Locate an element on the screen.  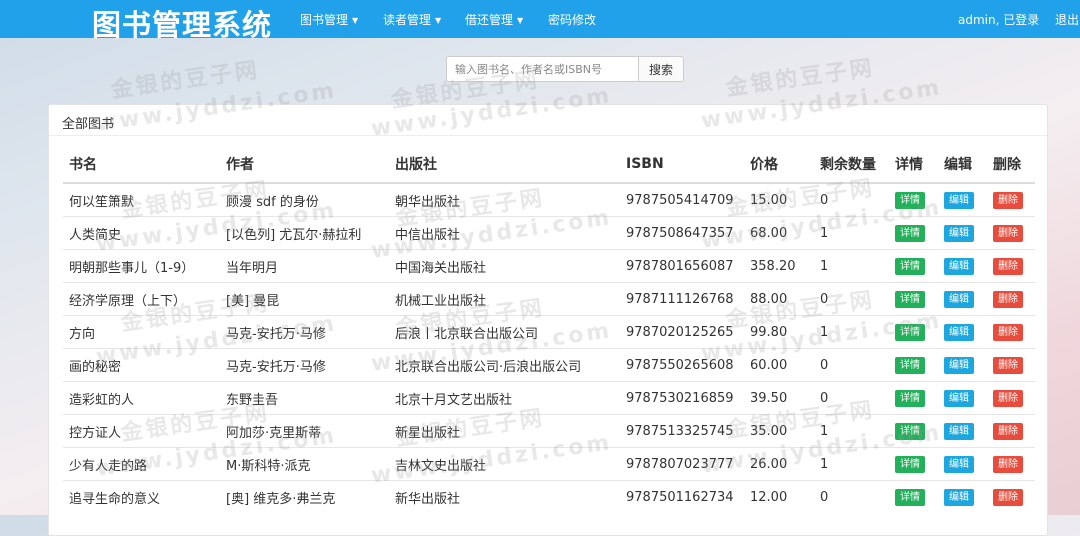
cell-isbn: 9787508647357 is located at coordinates (682, 233).